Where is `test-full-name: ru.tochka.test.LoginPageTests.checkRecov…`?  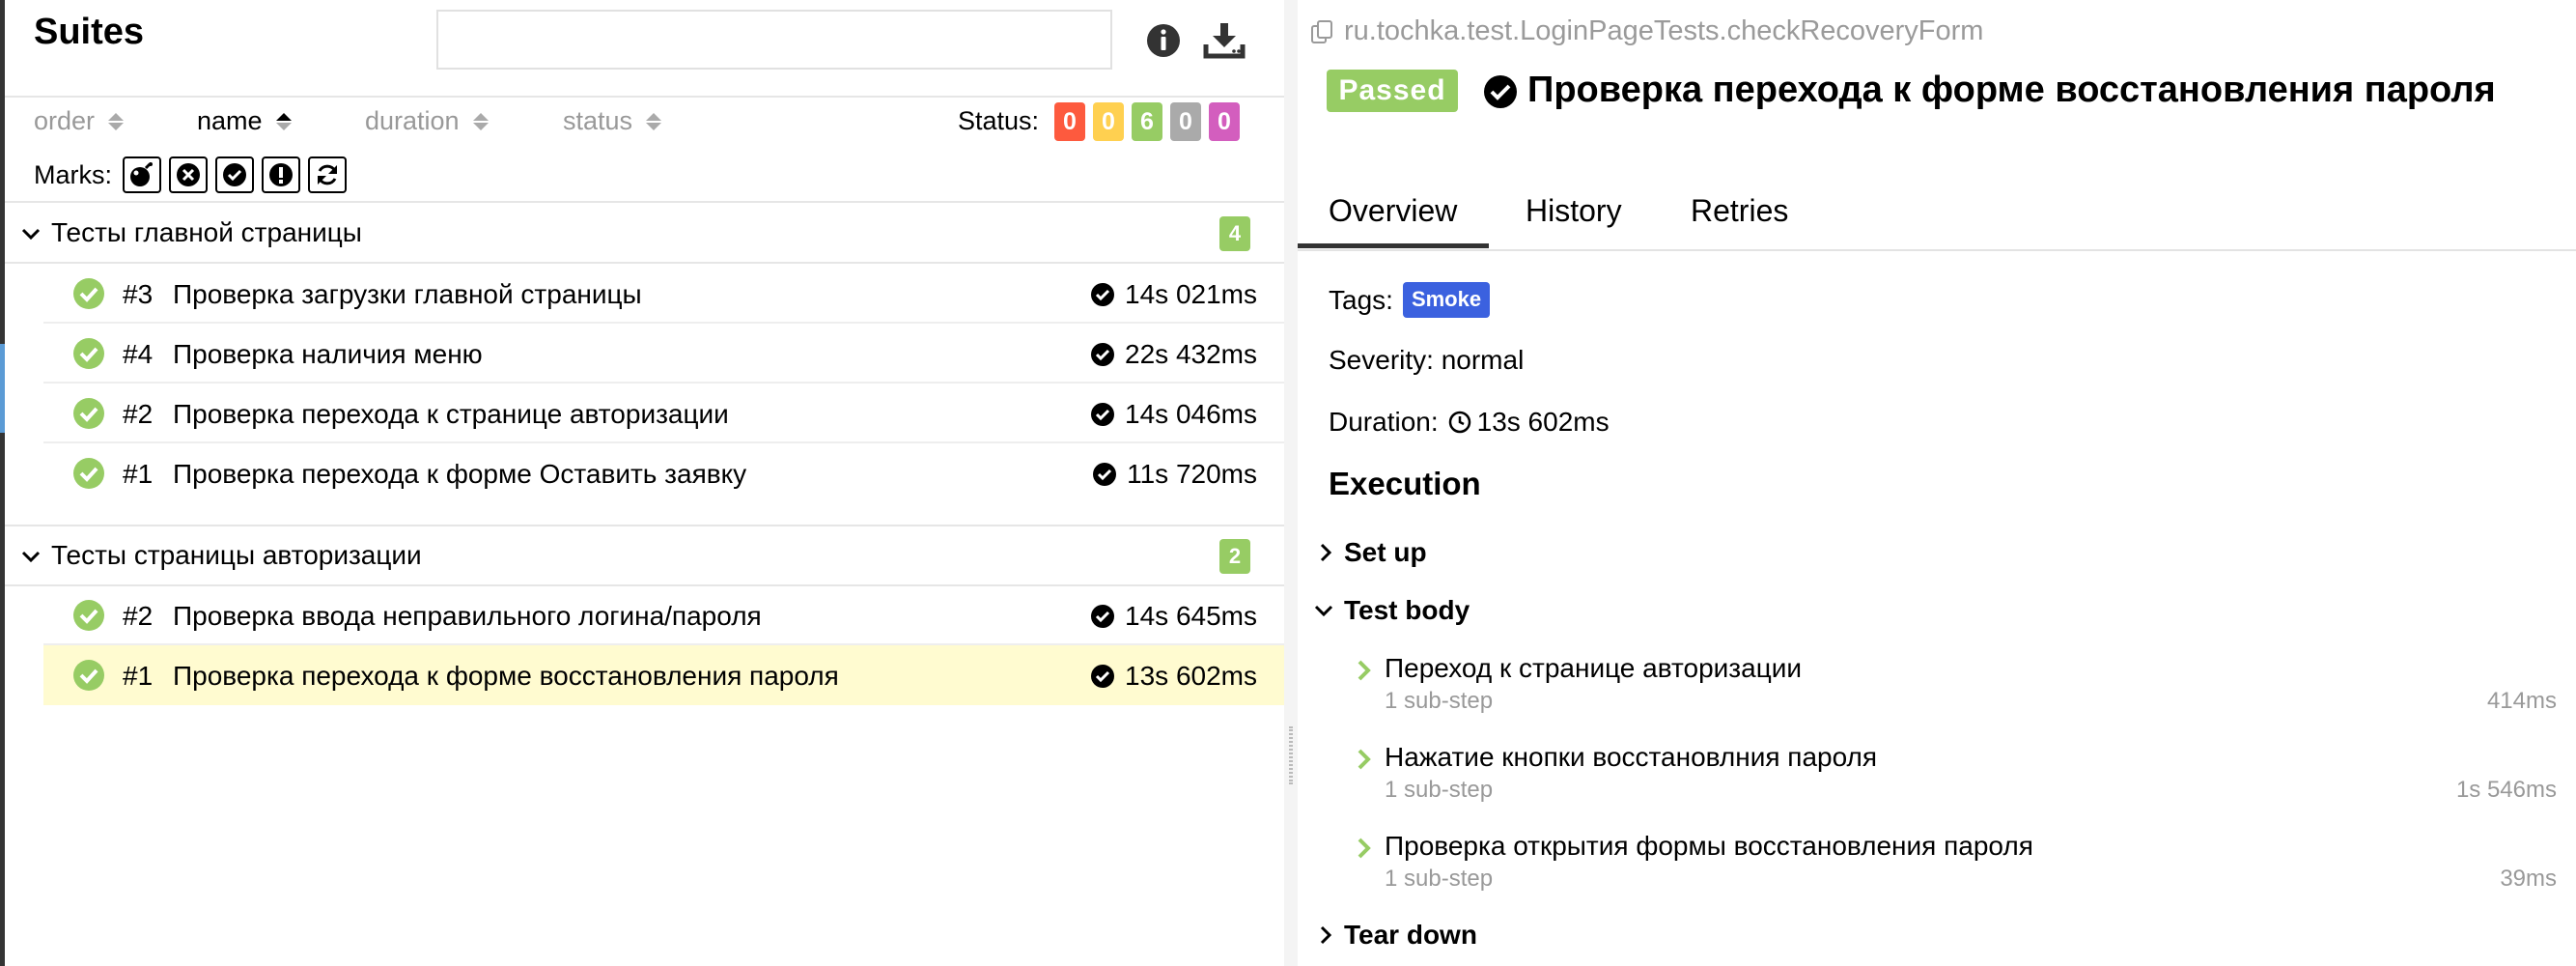
test-full-name: ru.tochka.test.LoginPageTests.checkRecov… is located at coordinates (1646, 31).